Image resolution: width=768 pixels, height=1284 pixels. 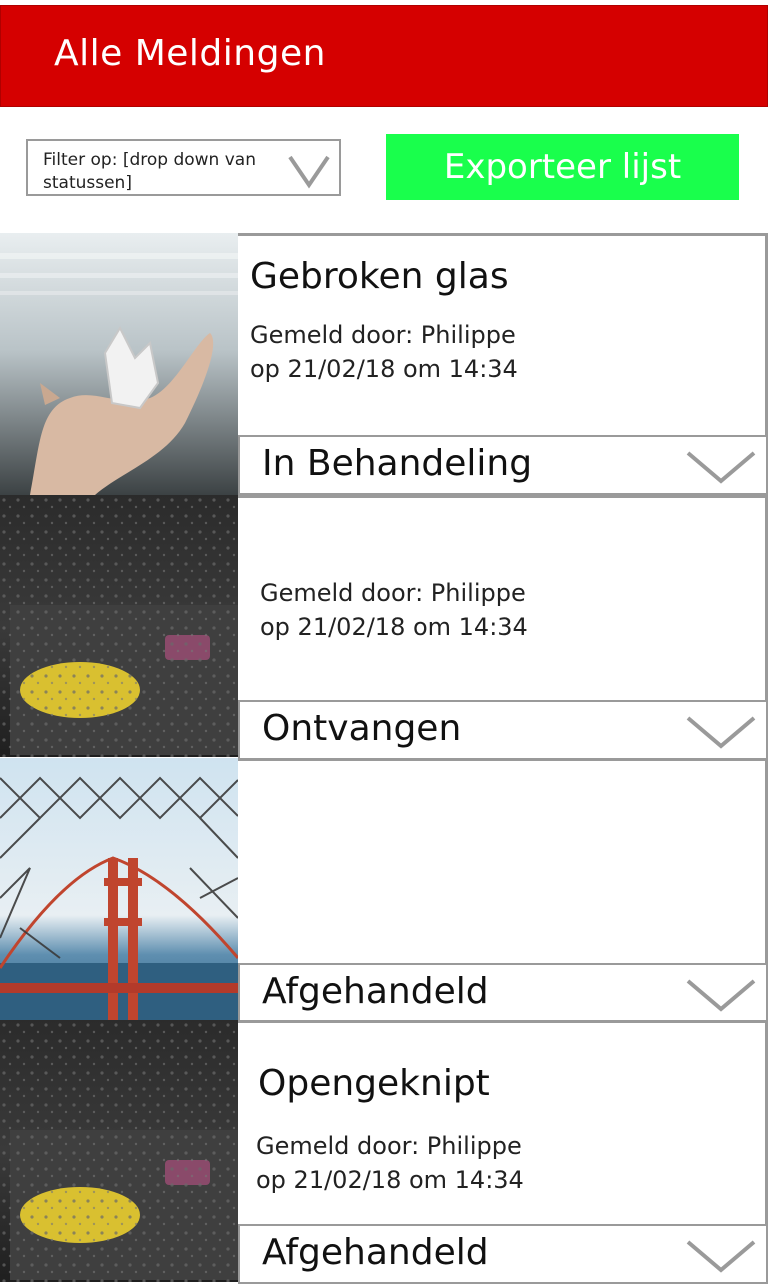 I want to click on page-title: Alle Meldingen, so click(x=190, y=53).